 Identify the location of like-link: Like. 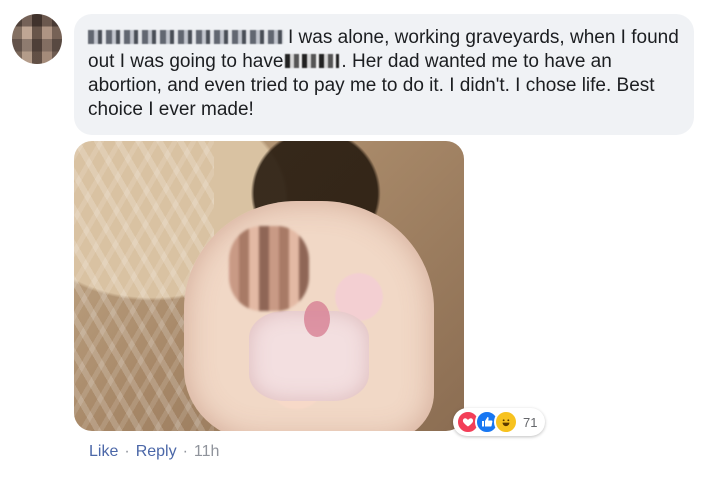
(103, 451).